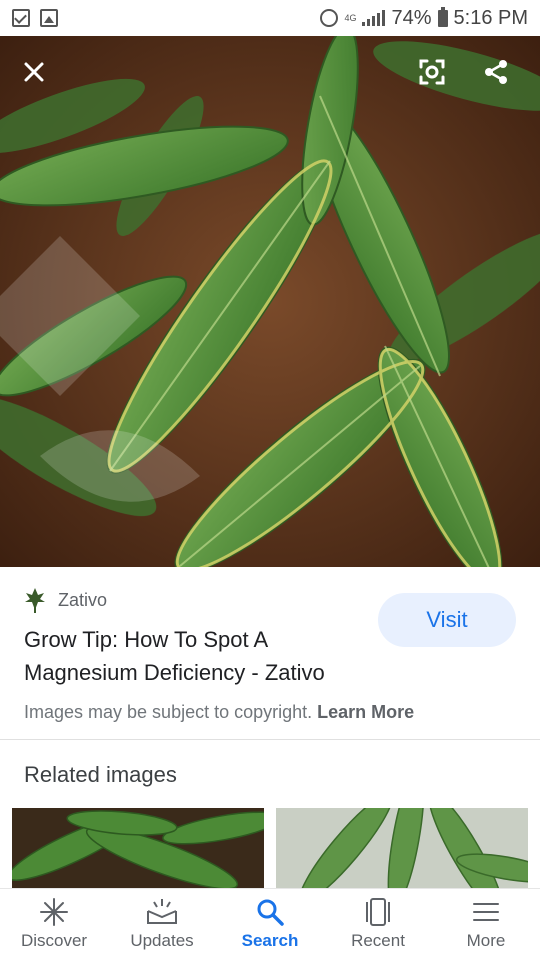 This screenshot has width=540, height=960. I want to click on source-favicon-icon, so click(35, 600).